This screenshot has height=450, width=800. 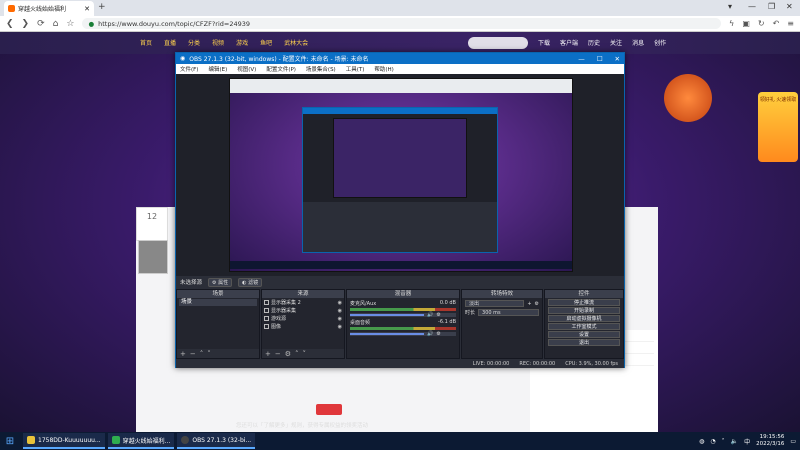 I want to click on header-link: 关注, so click(x=616, y=42).